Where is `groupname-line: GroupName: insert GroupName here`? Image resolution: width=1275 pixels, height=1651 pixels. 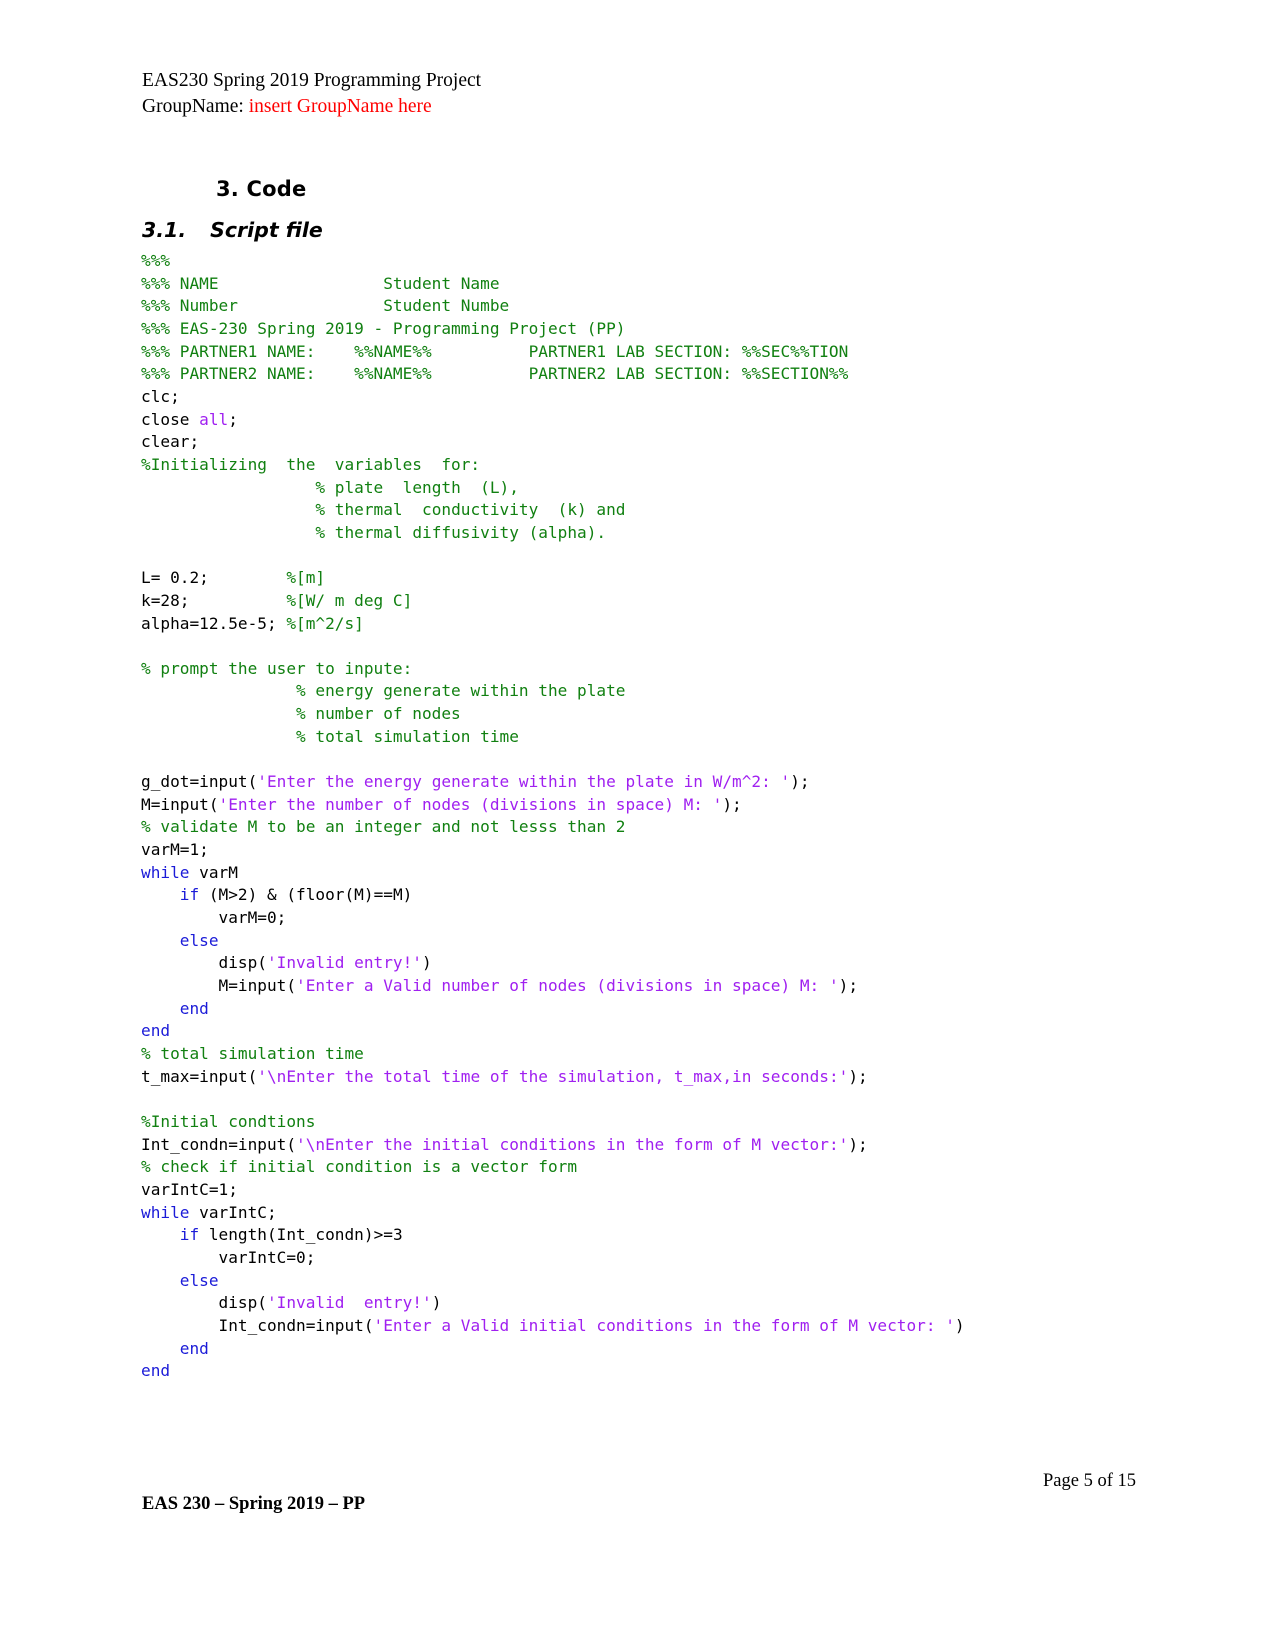 groupname-line: GroupName: insert GroupName here is located at coordinates (311, 107).